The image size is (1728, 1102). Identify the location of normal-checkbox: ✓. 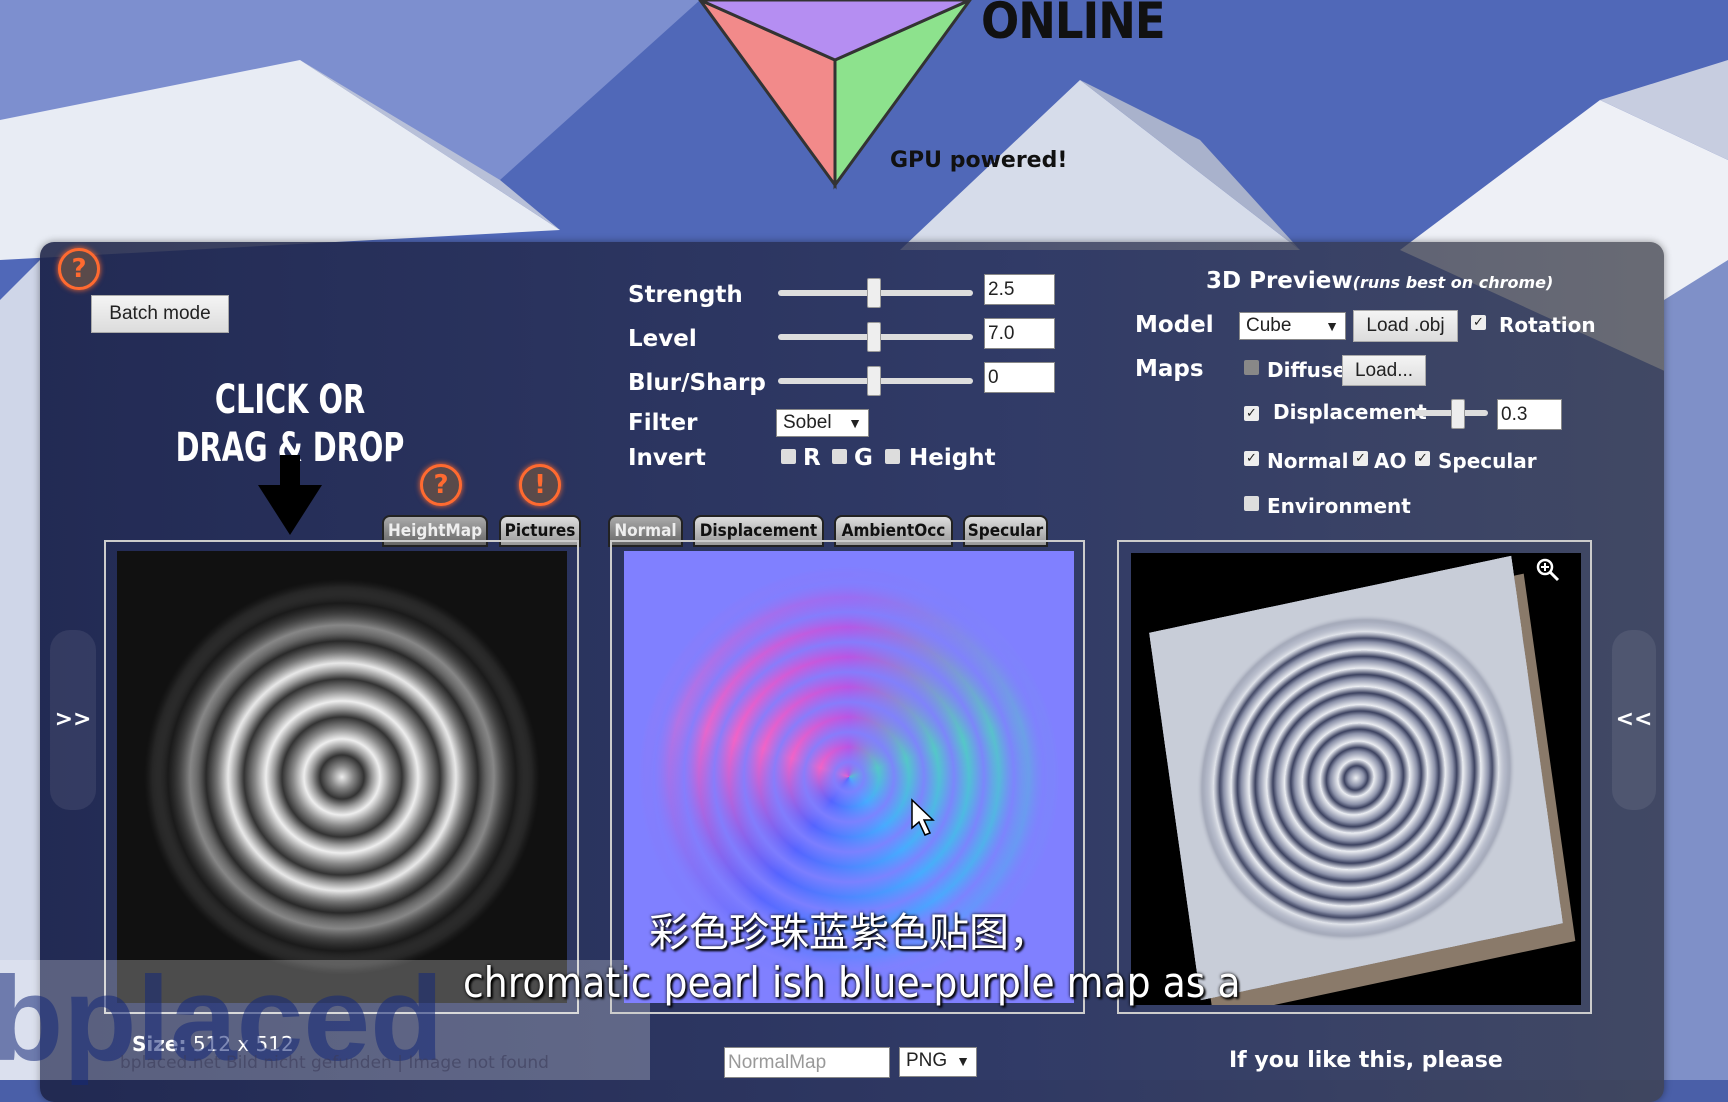
(1251, 458).